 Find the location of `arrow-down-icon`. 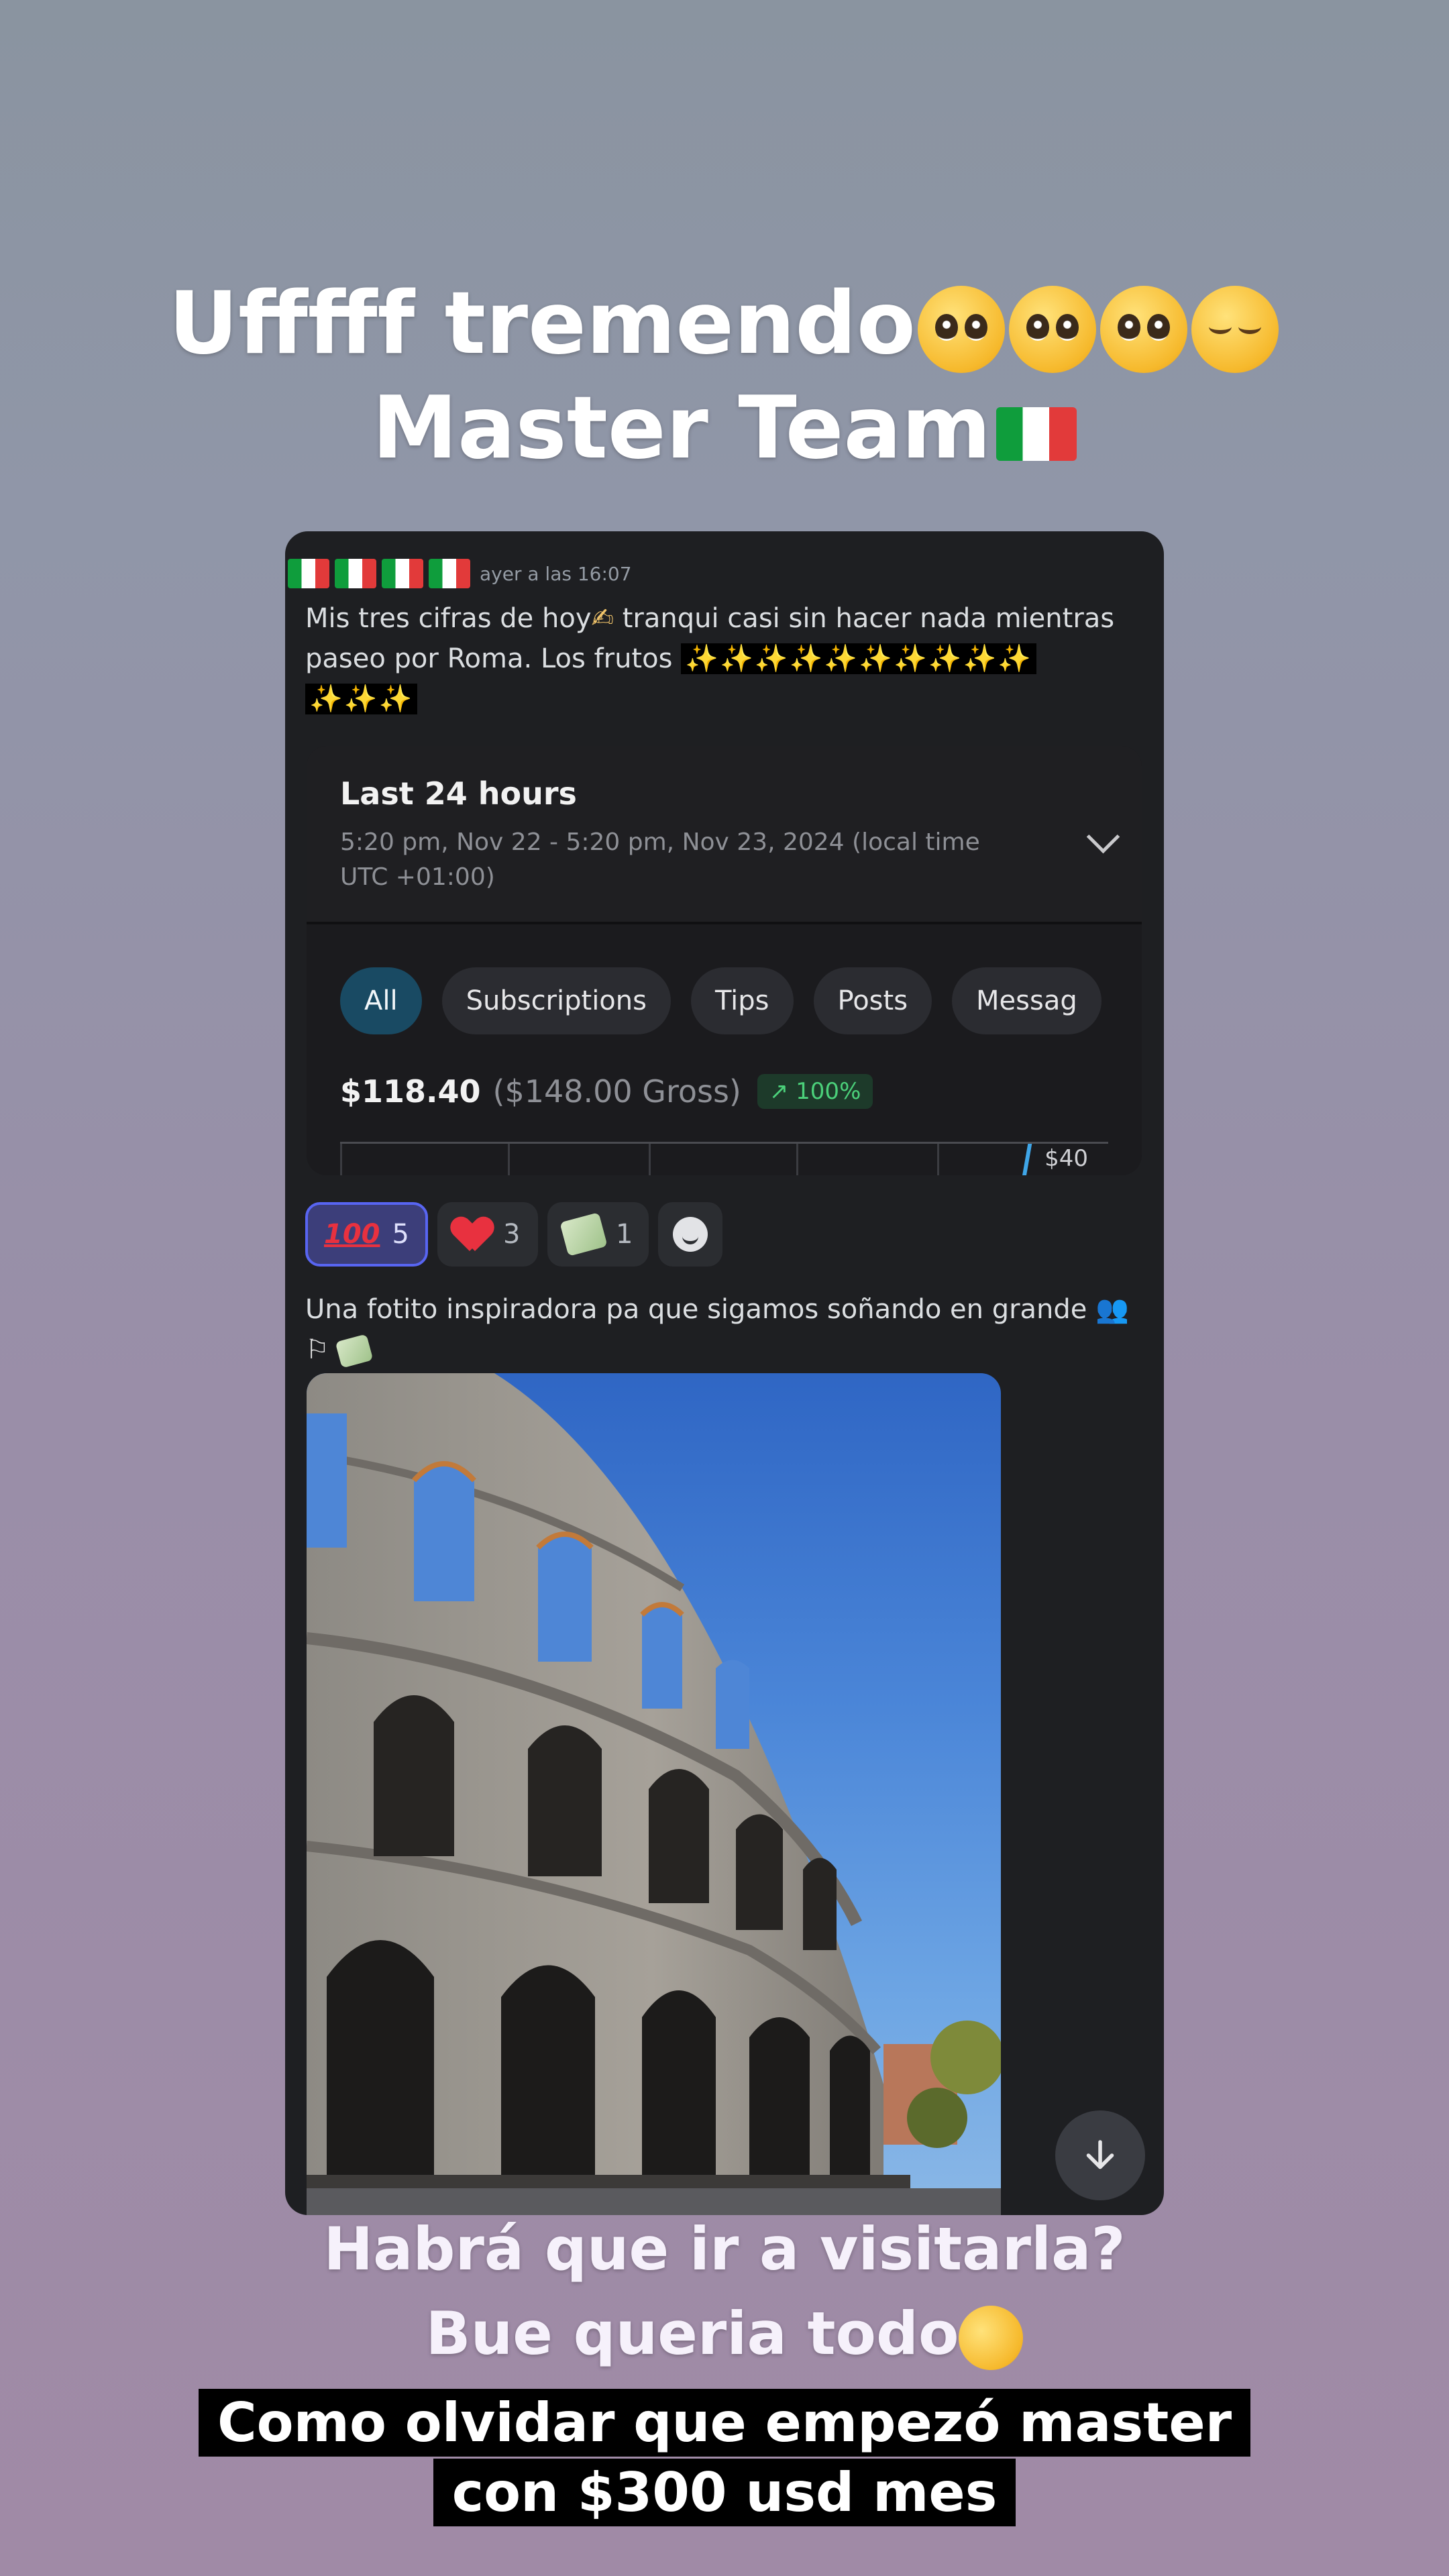

arrow-down-icon is located at coordinates (1100, 2154).